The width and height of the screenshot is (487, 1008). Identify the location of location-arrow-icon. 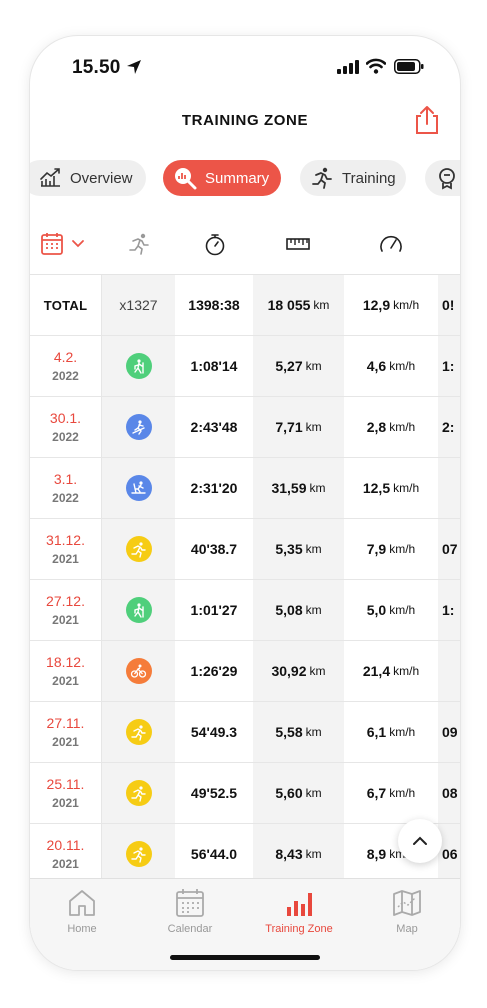
(134, 67).